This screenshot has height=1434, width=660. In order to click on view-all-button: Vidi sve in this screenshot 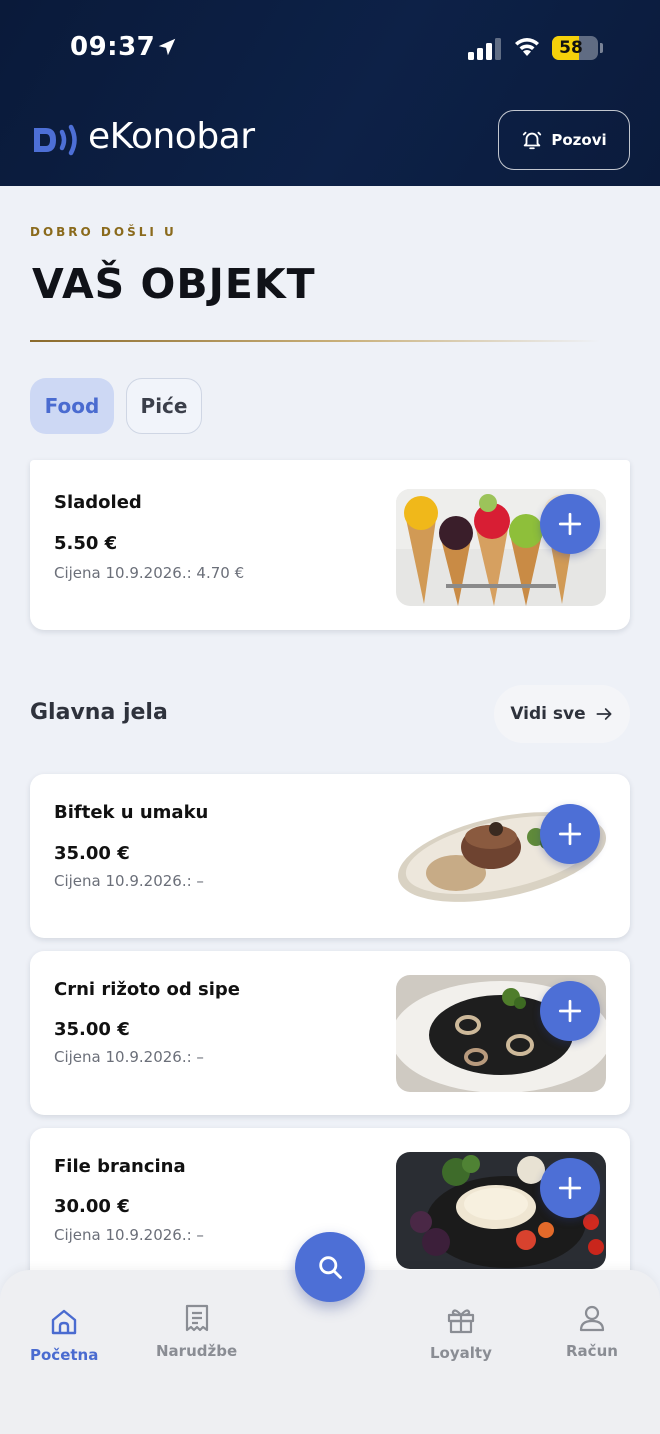, I will do `click(562, 714)`.